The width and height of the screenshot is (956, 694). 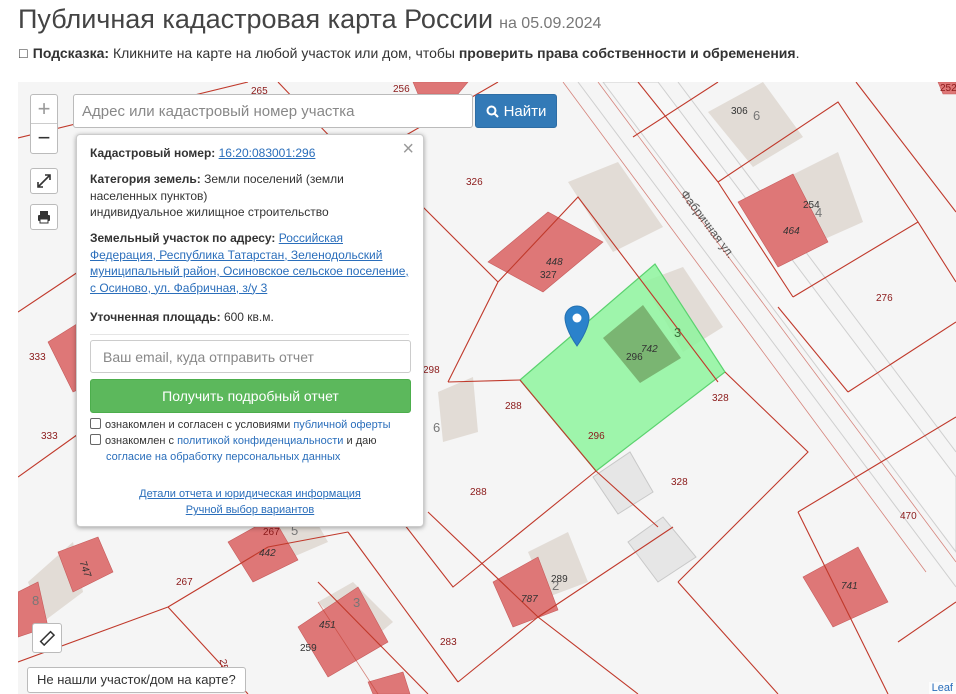 I want to click on get-report-button: Получить подробный отчет, so click(x=250, y=396).